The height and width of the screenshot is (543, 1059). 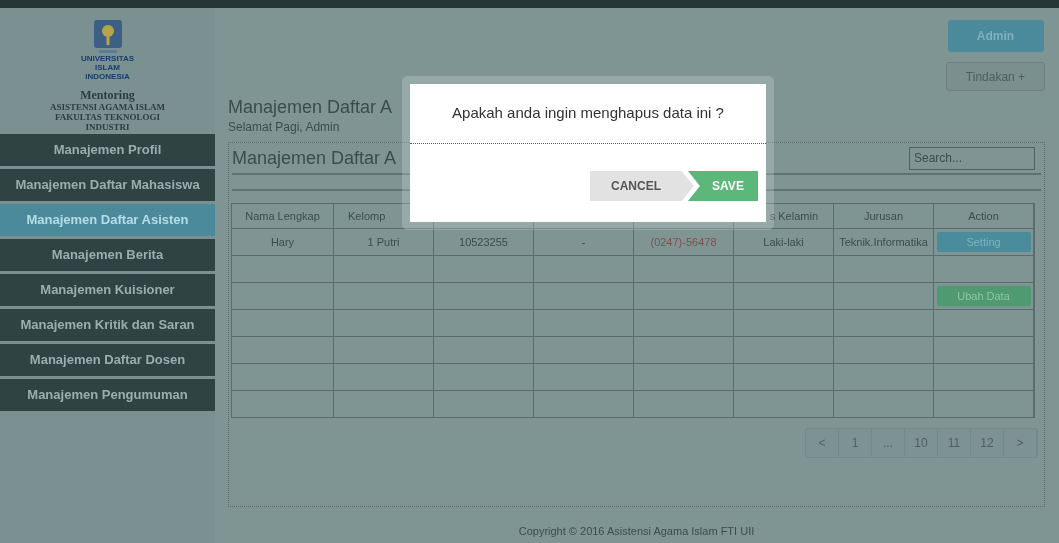 I want to click on card-title: Manajemen Daftar A, so click(x=314, y=158).